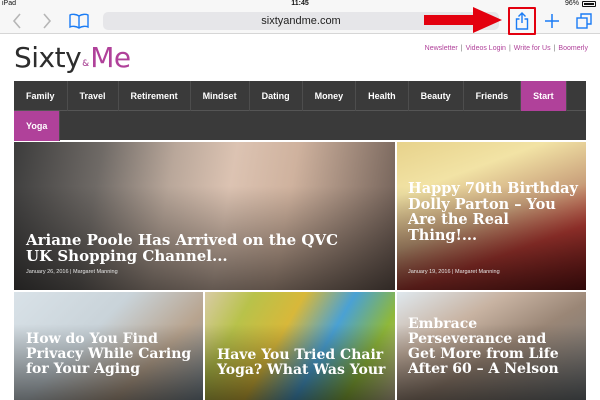 The height and width of the screenshot is (400, 600). Describe the element at coordinates (93, 96) in the screenshot. I see `nav-item-travel: Travel` at that location.